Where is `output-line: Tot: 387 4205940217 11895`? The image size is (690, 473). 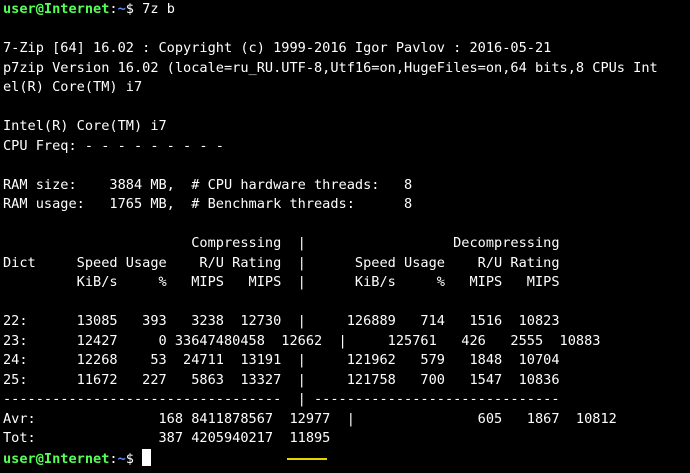
output-line: Tot: 387 4205940217 11895 is located at coordinates (167, 438).